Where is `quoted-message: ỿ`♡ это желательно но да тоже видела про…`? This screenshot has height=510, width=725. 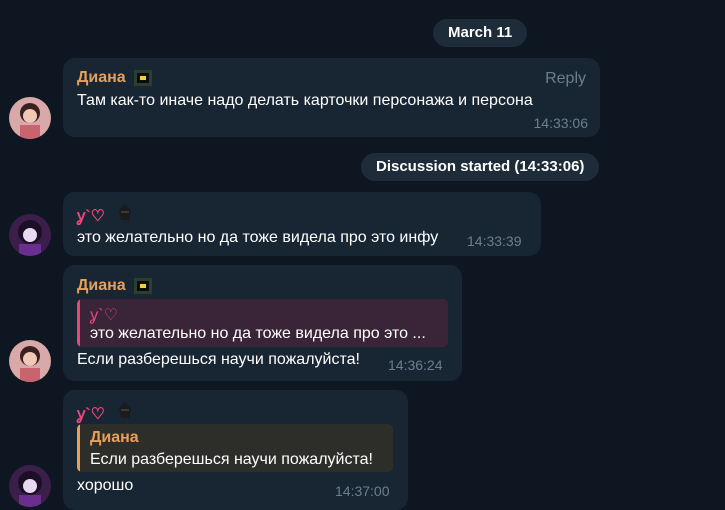
quoted-message: ỿ`♡ это желательно но да тоже видела про… is located at coordinates (262, 323).